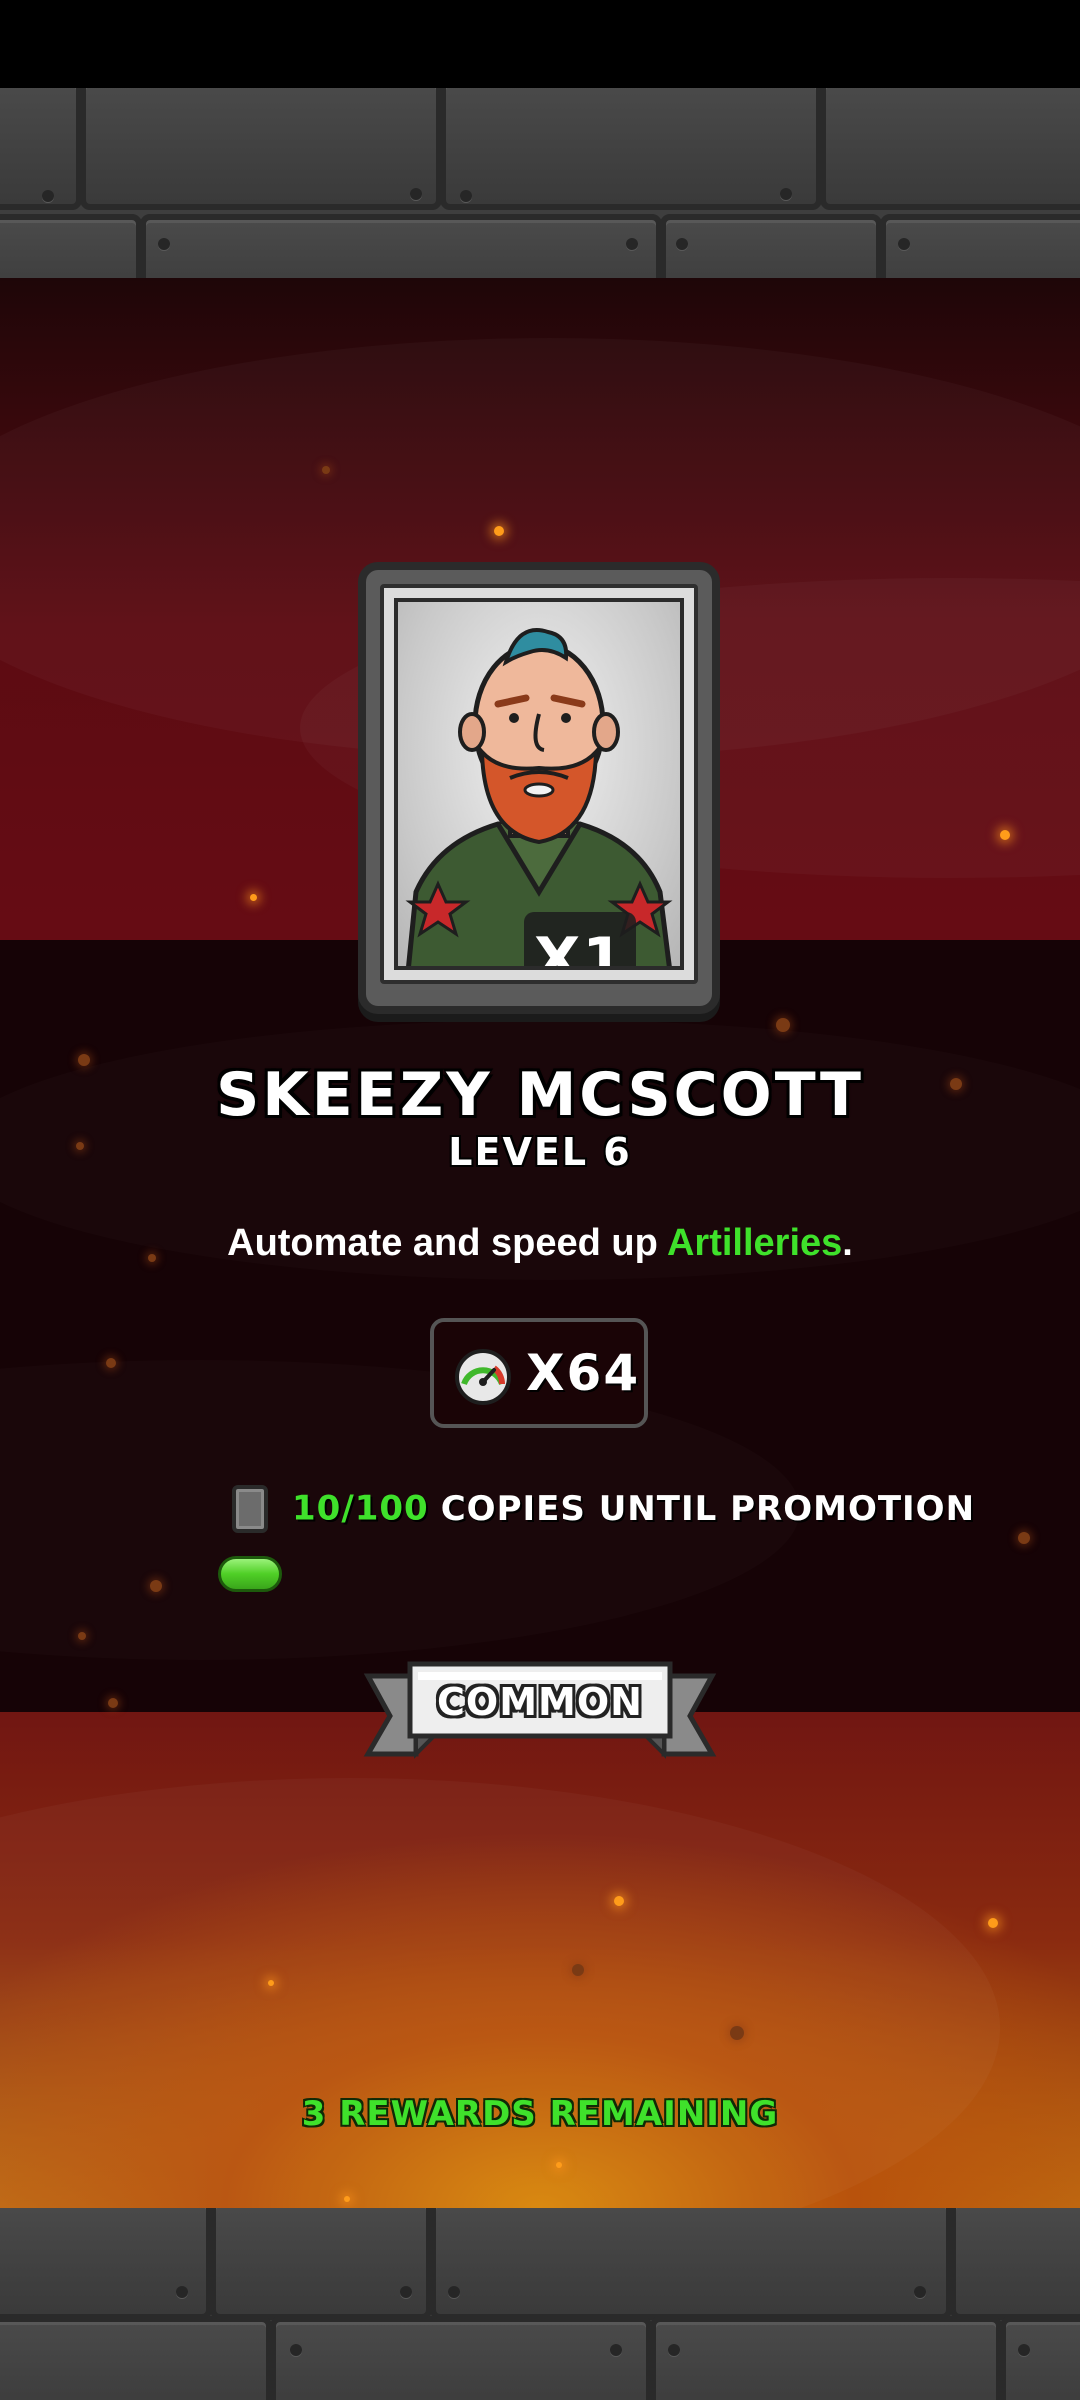 Image resolution: width=1080 pixels, height=2400 pixels. I want to click on hero-card-inner: X1, so click(539, 784).